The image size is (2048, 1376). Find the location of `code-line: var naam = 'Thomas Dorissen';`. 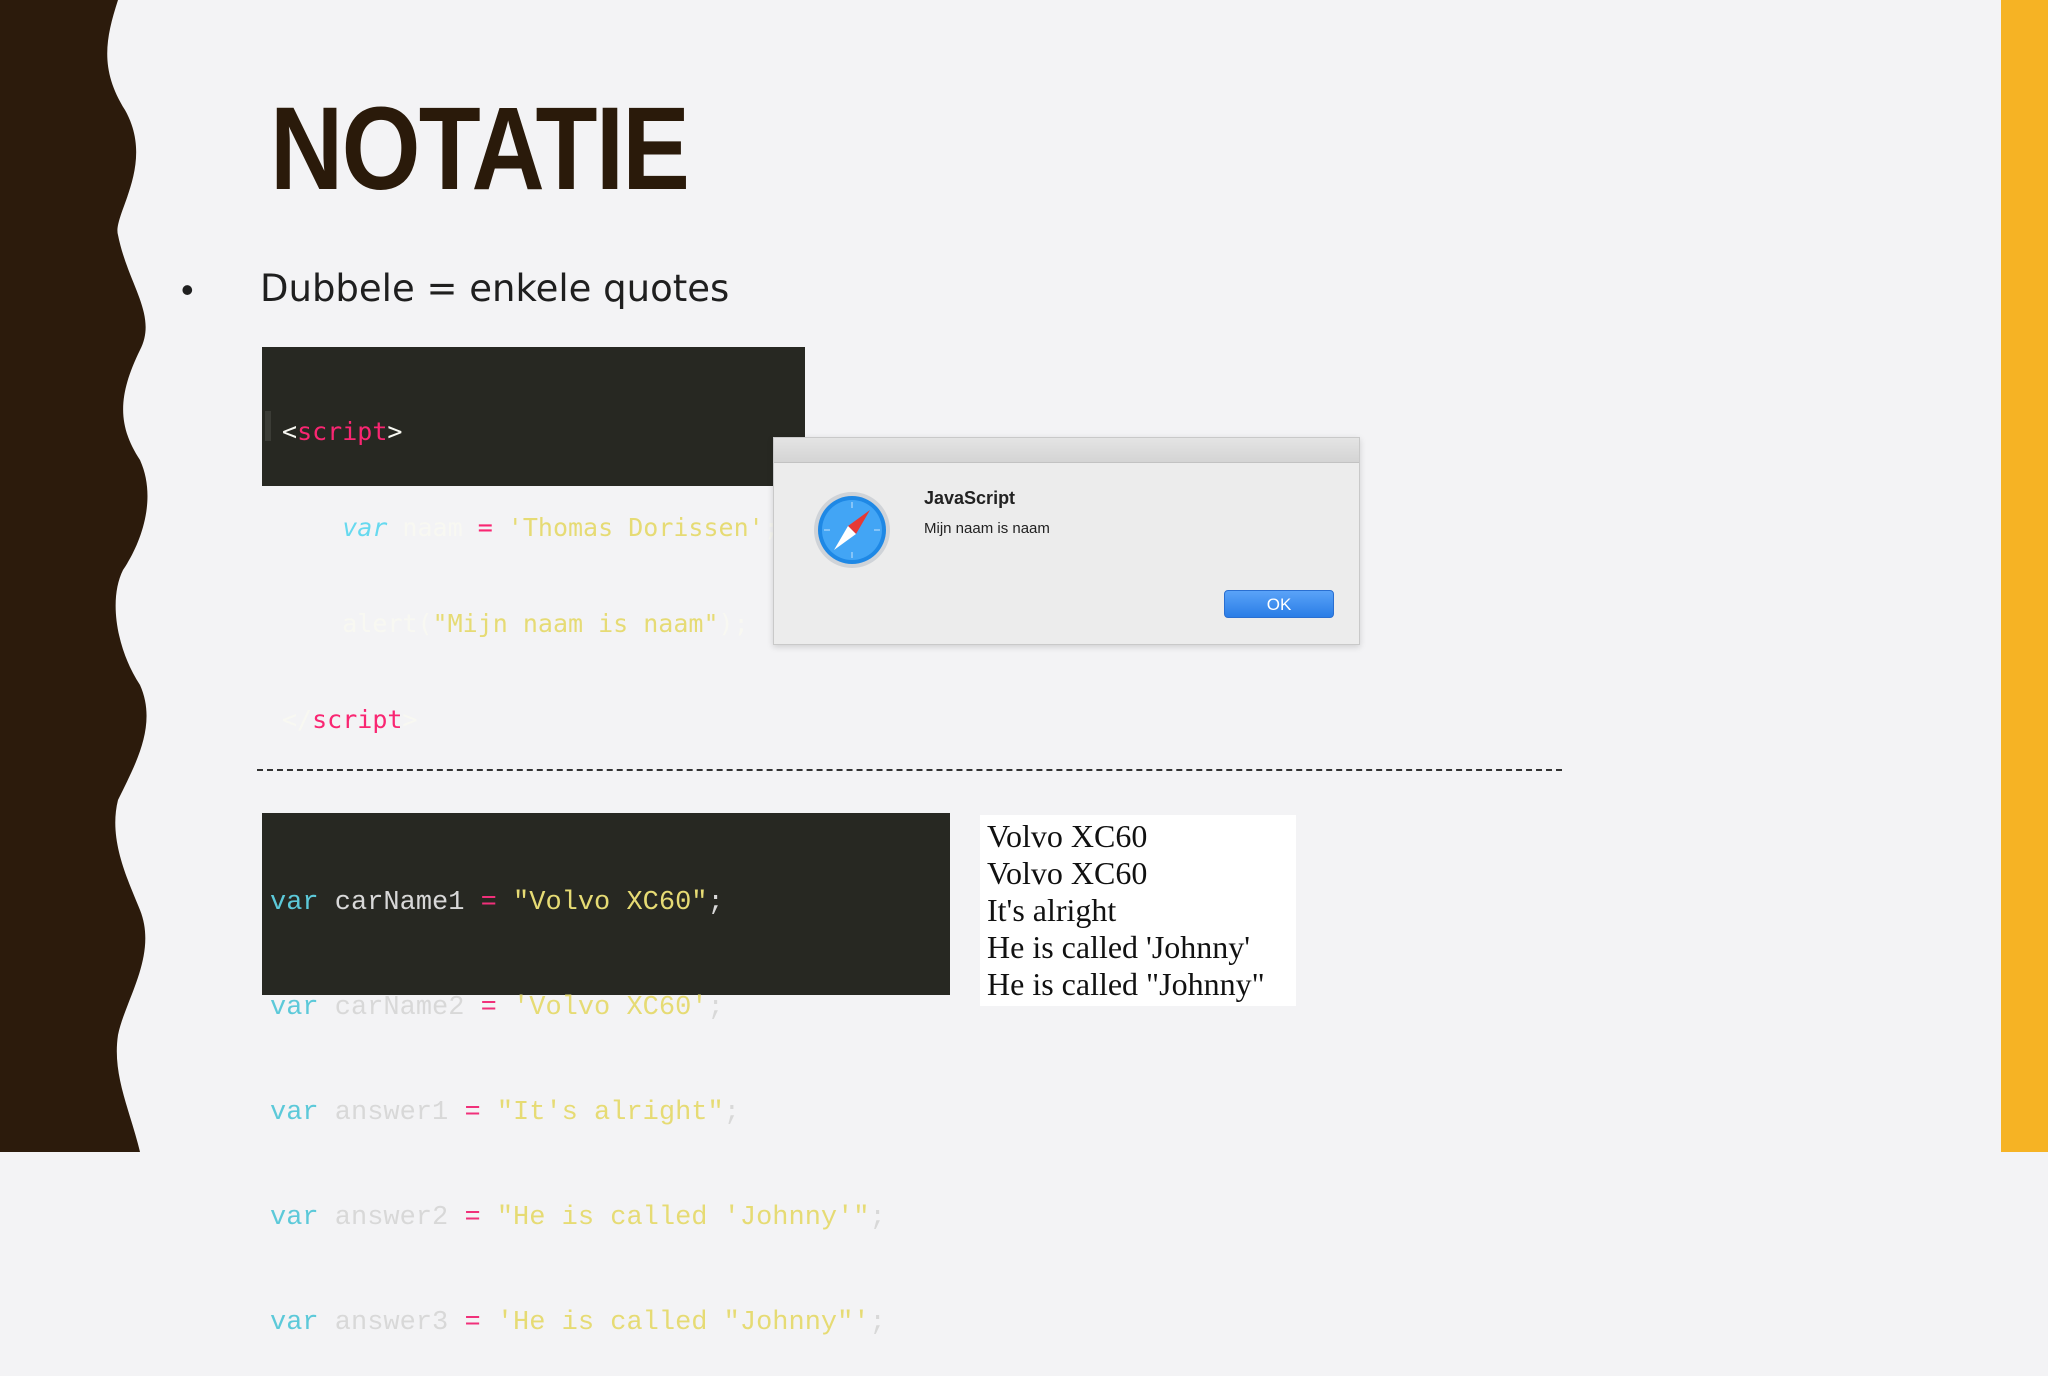

code-line: var naam = 'Thomas Dorissen'; is located at coordinates (560, 527).